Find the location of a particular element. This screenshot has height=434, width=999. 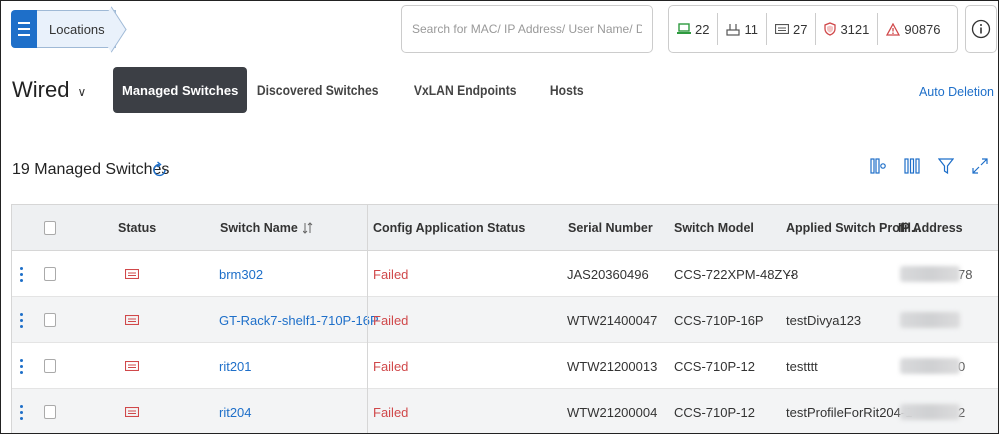

tab-discovered-switches: Discovered Switches is located at coordinates (317, 90).